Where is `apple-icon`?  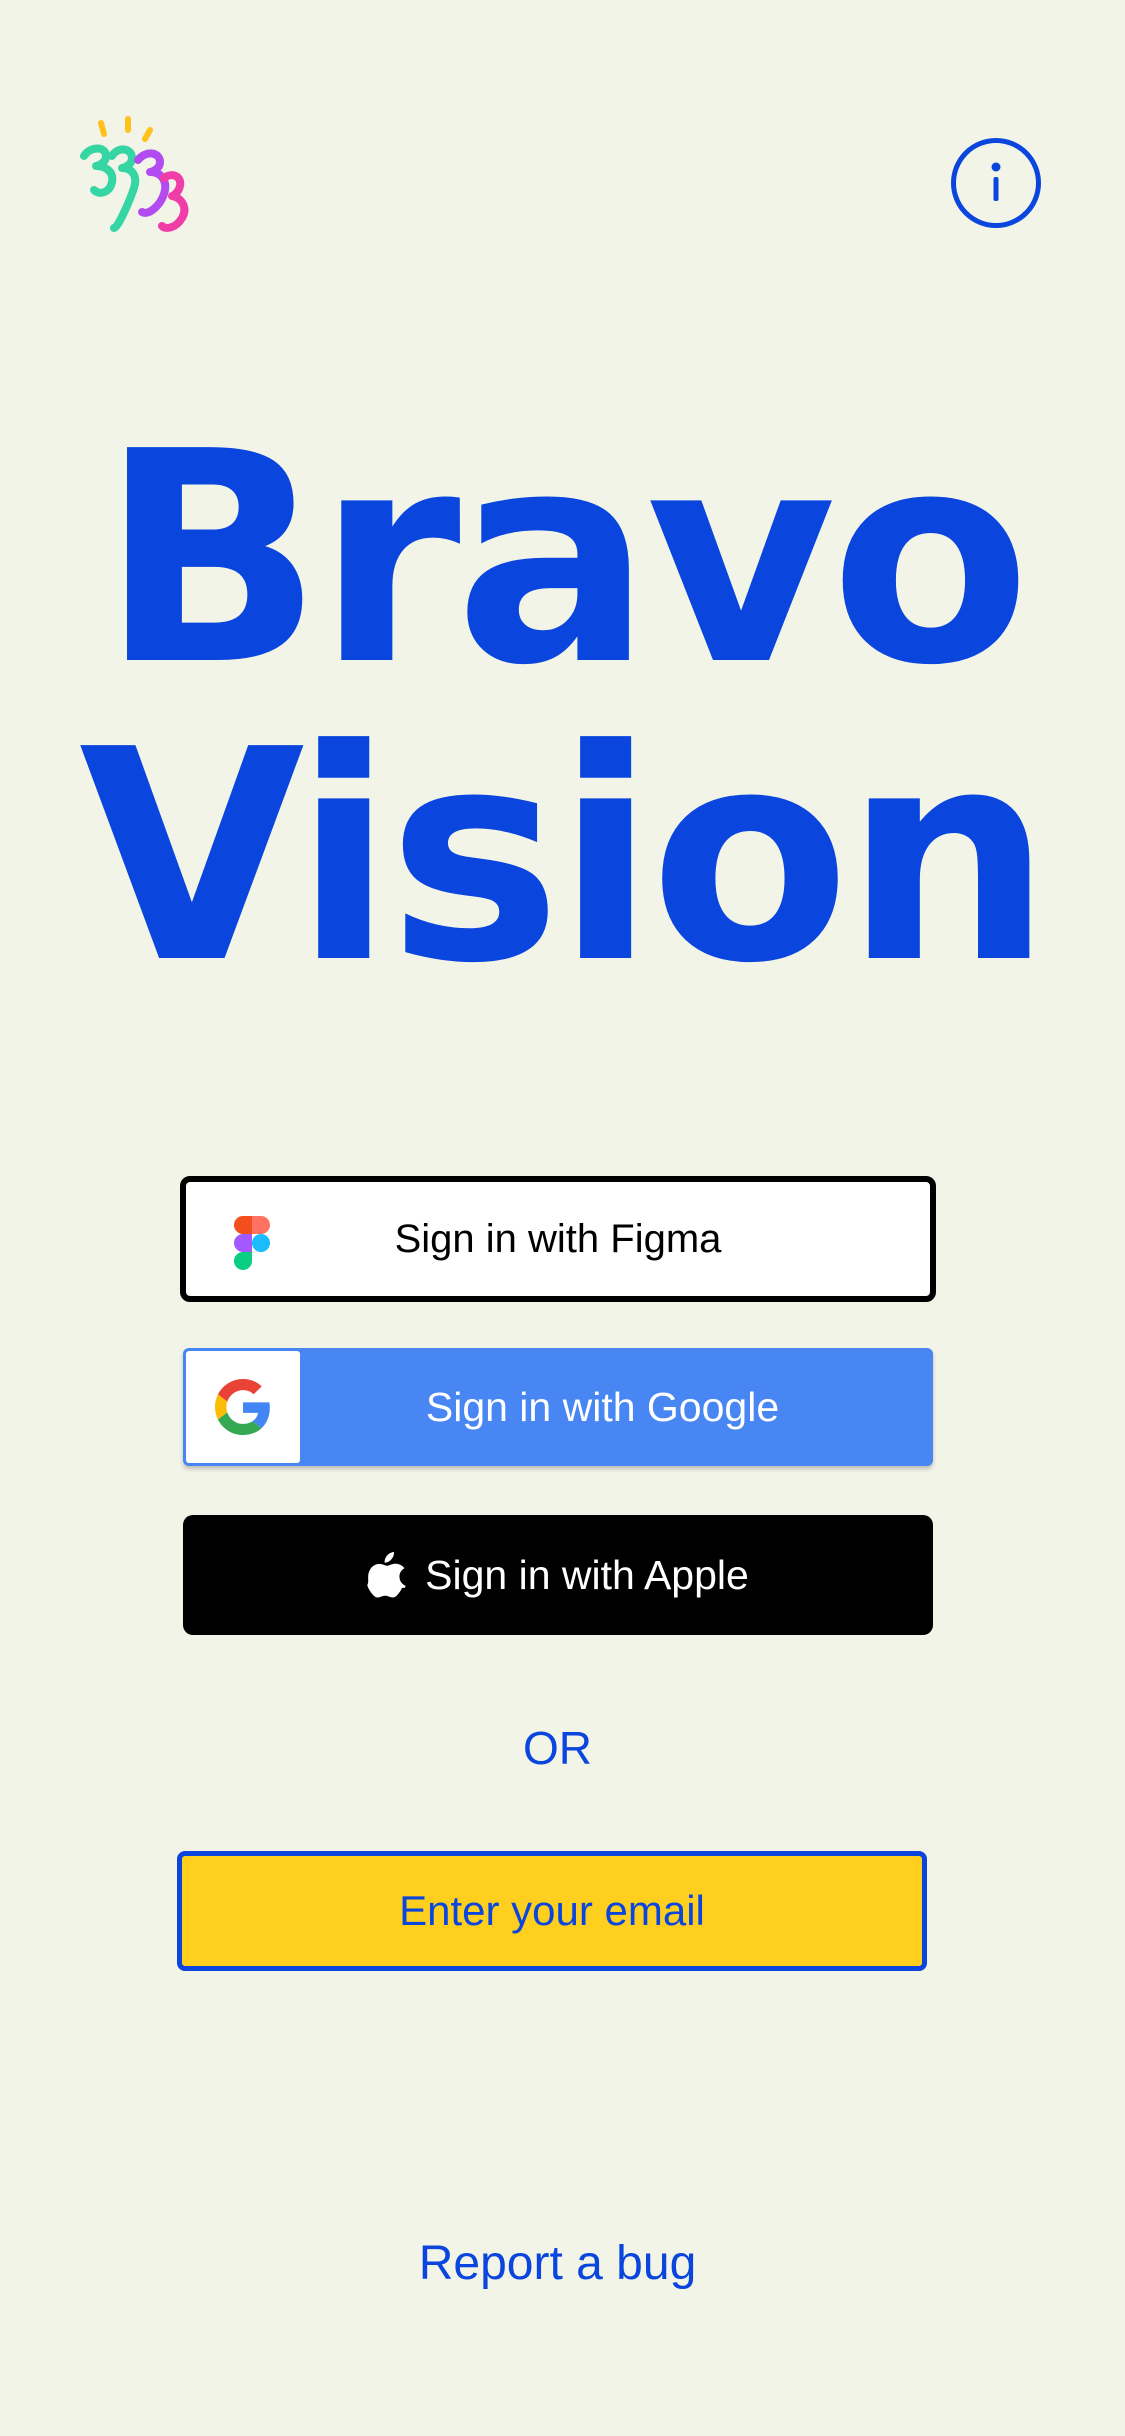 apple-icon is located at coordinates (386, 1575).